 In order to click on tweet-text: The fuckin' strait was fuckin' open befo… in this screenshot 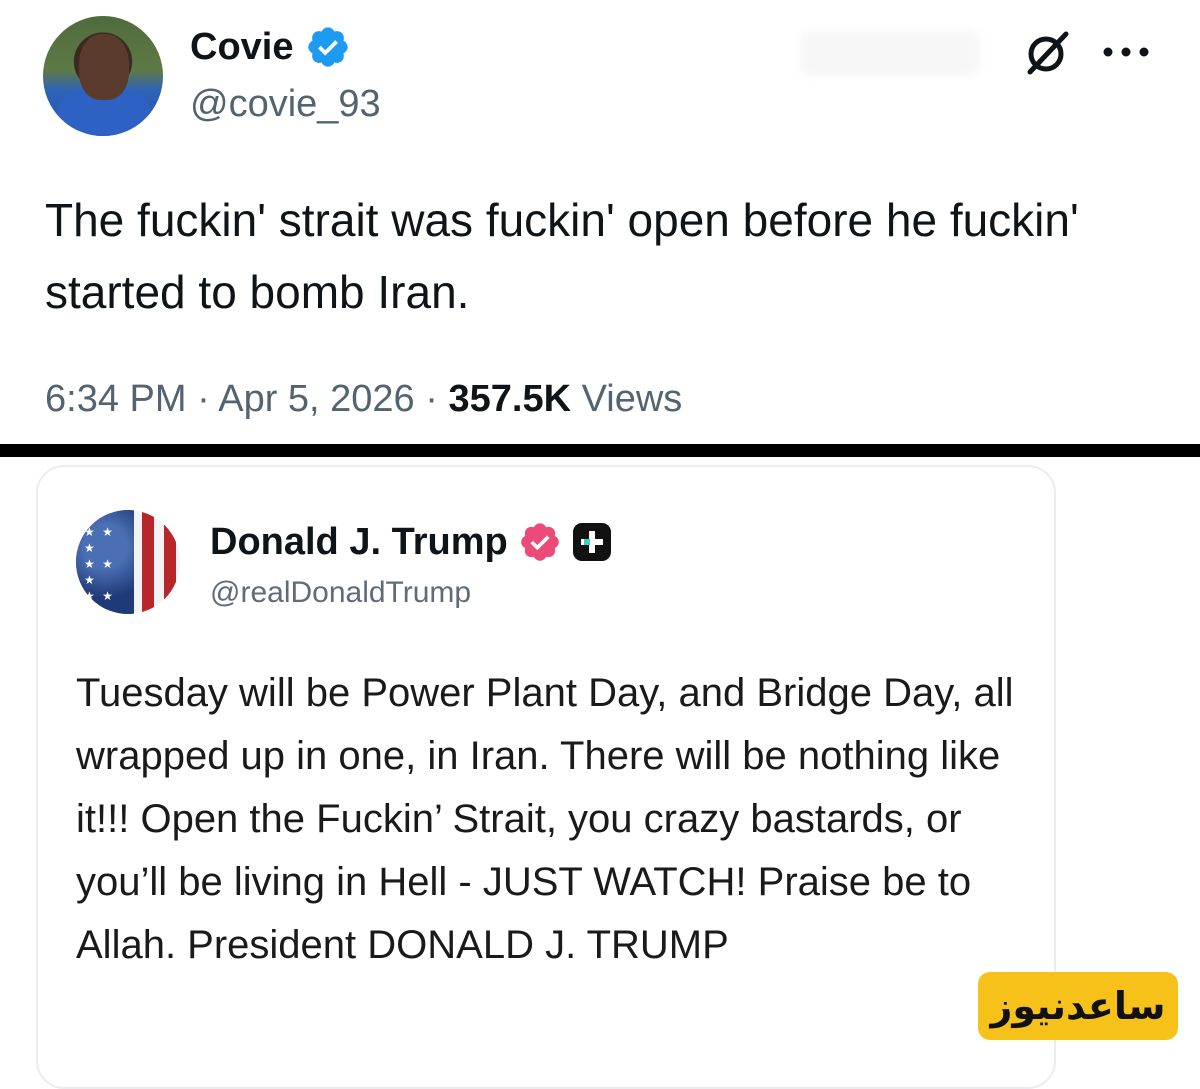, I will do `click(562, 256)`.